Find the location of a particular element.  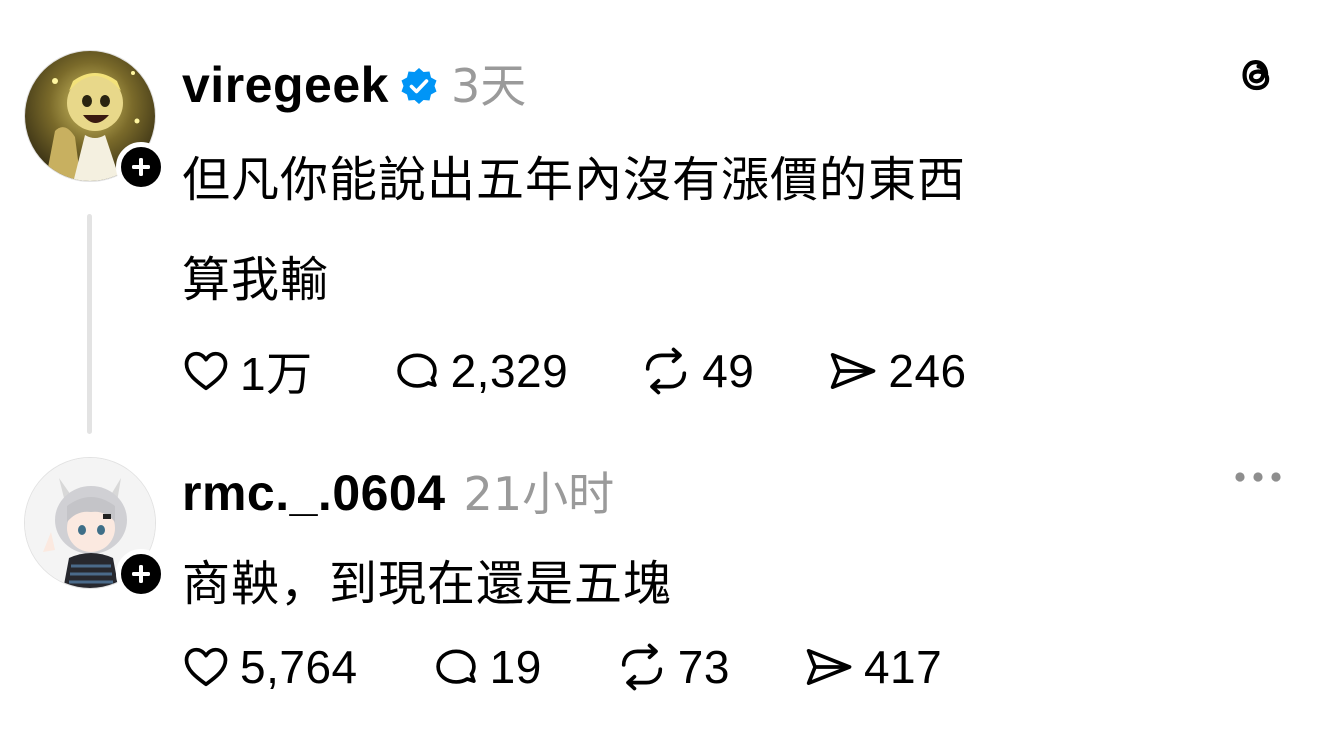

thread-connector-line is located at coordinates (89, 324).